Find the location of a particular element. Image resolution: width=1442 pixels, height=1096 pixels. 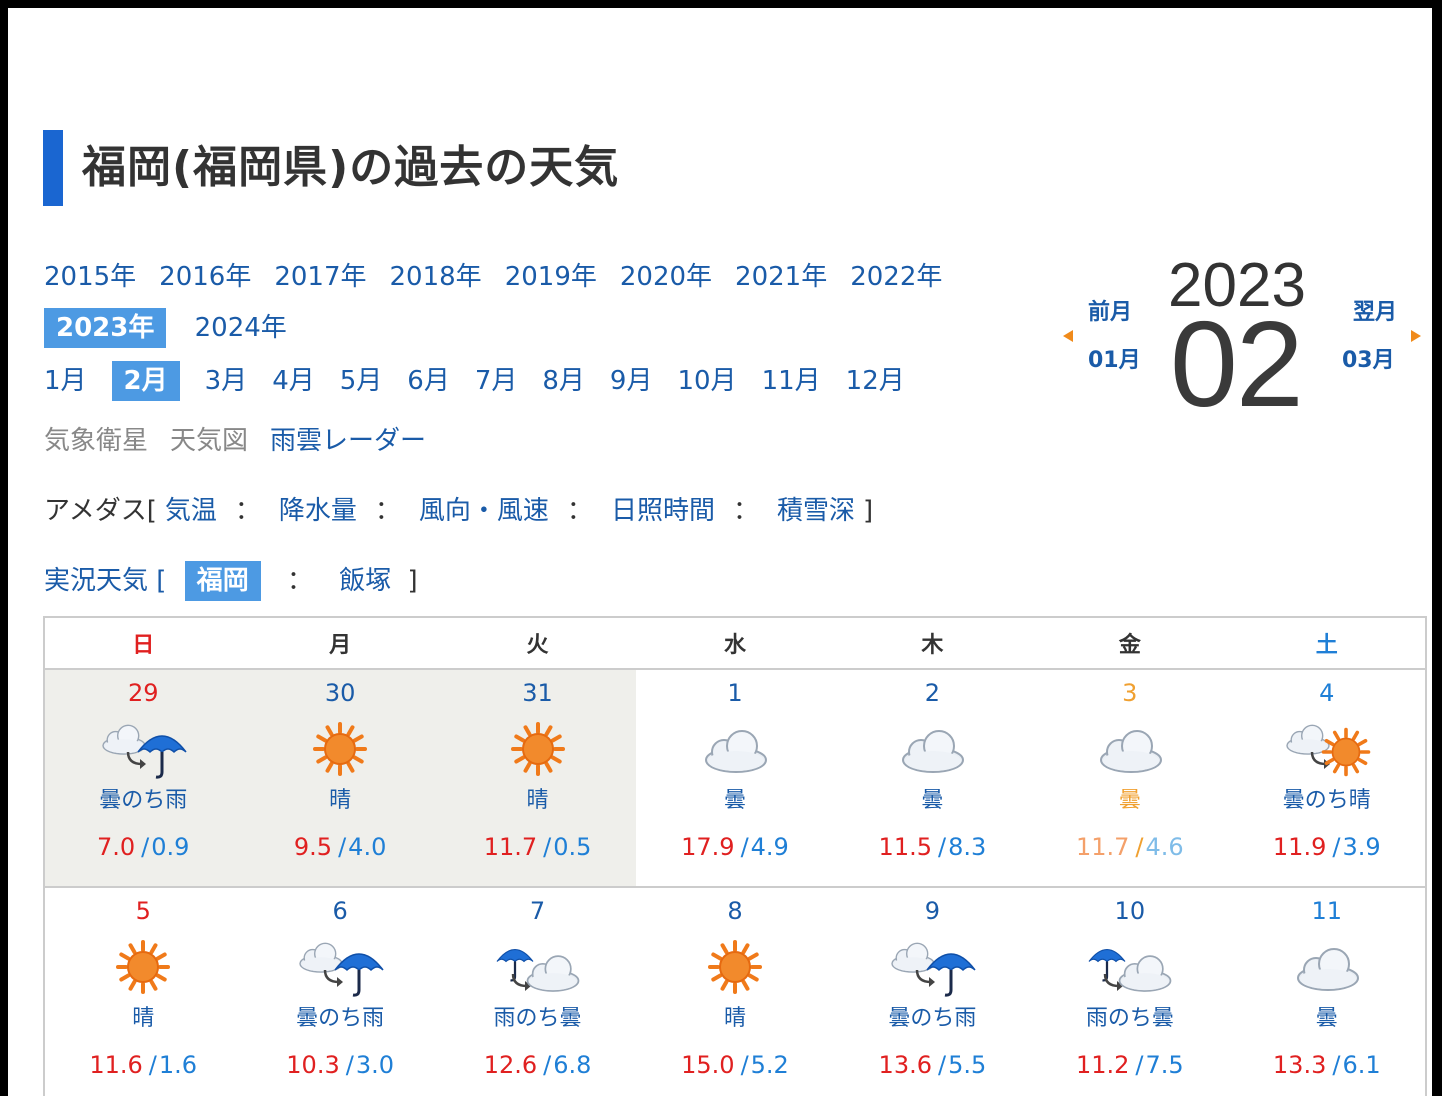

temperature: 13.3/6.1 is located at coordinates (1327, 1065).